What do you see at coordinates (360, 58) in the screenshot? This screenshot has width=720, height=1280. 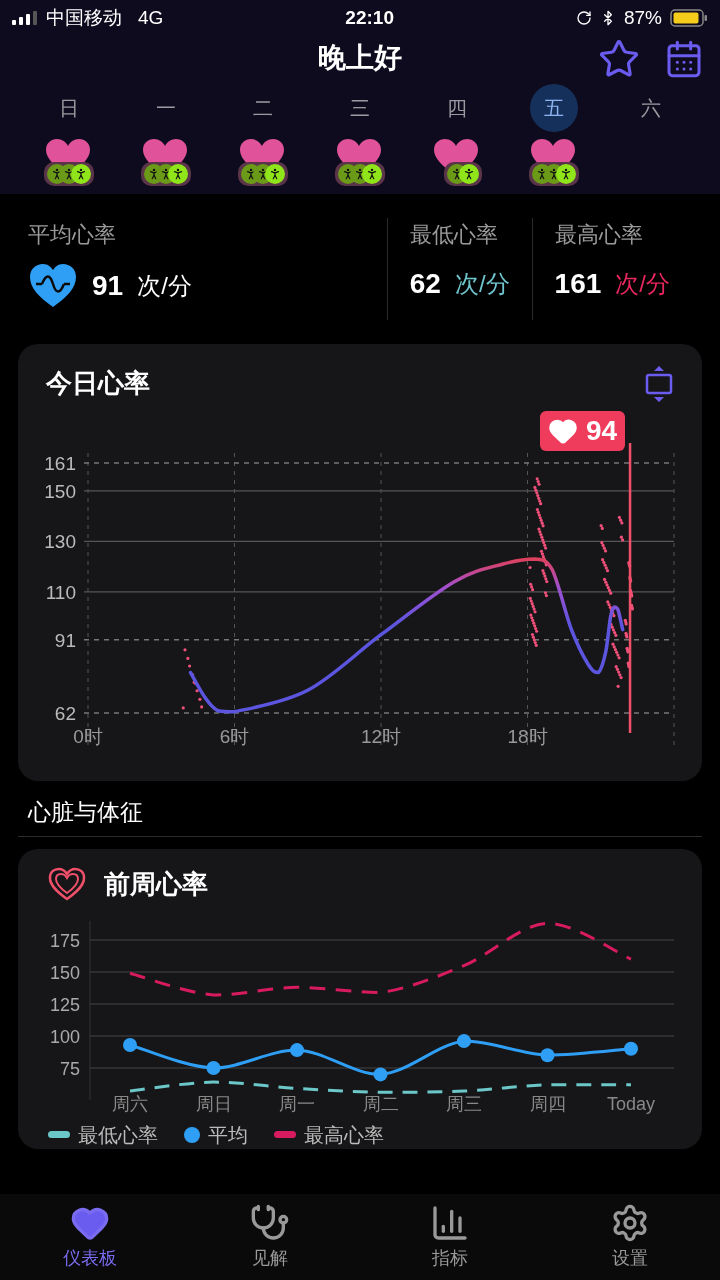 I see `greeting-title: 晚上好` at bounding box center [360, 58].